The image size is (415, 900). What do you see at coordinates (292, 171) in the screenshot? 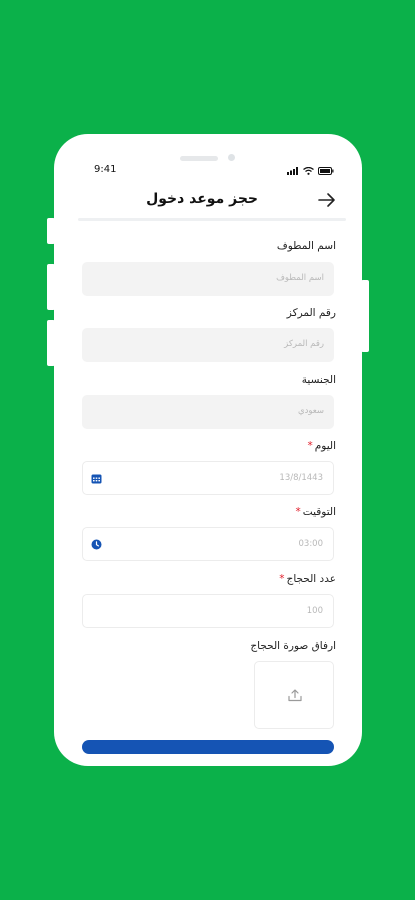
I see `signal-icon` at bounding box center [292, 171].